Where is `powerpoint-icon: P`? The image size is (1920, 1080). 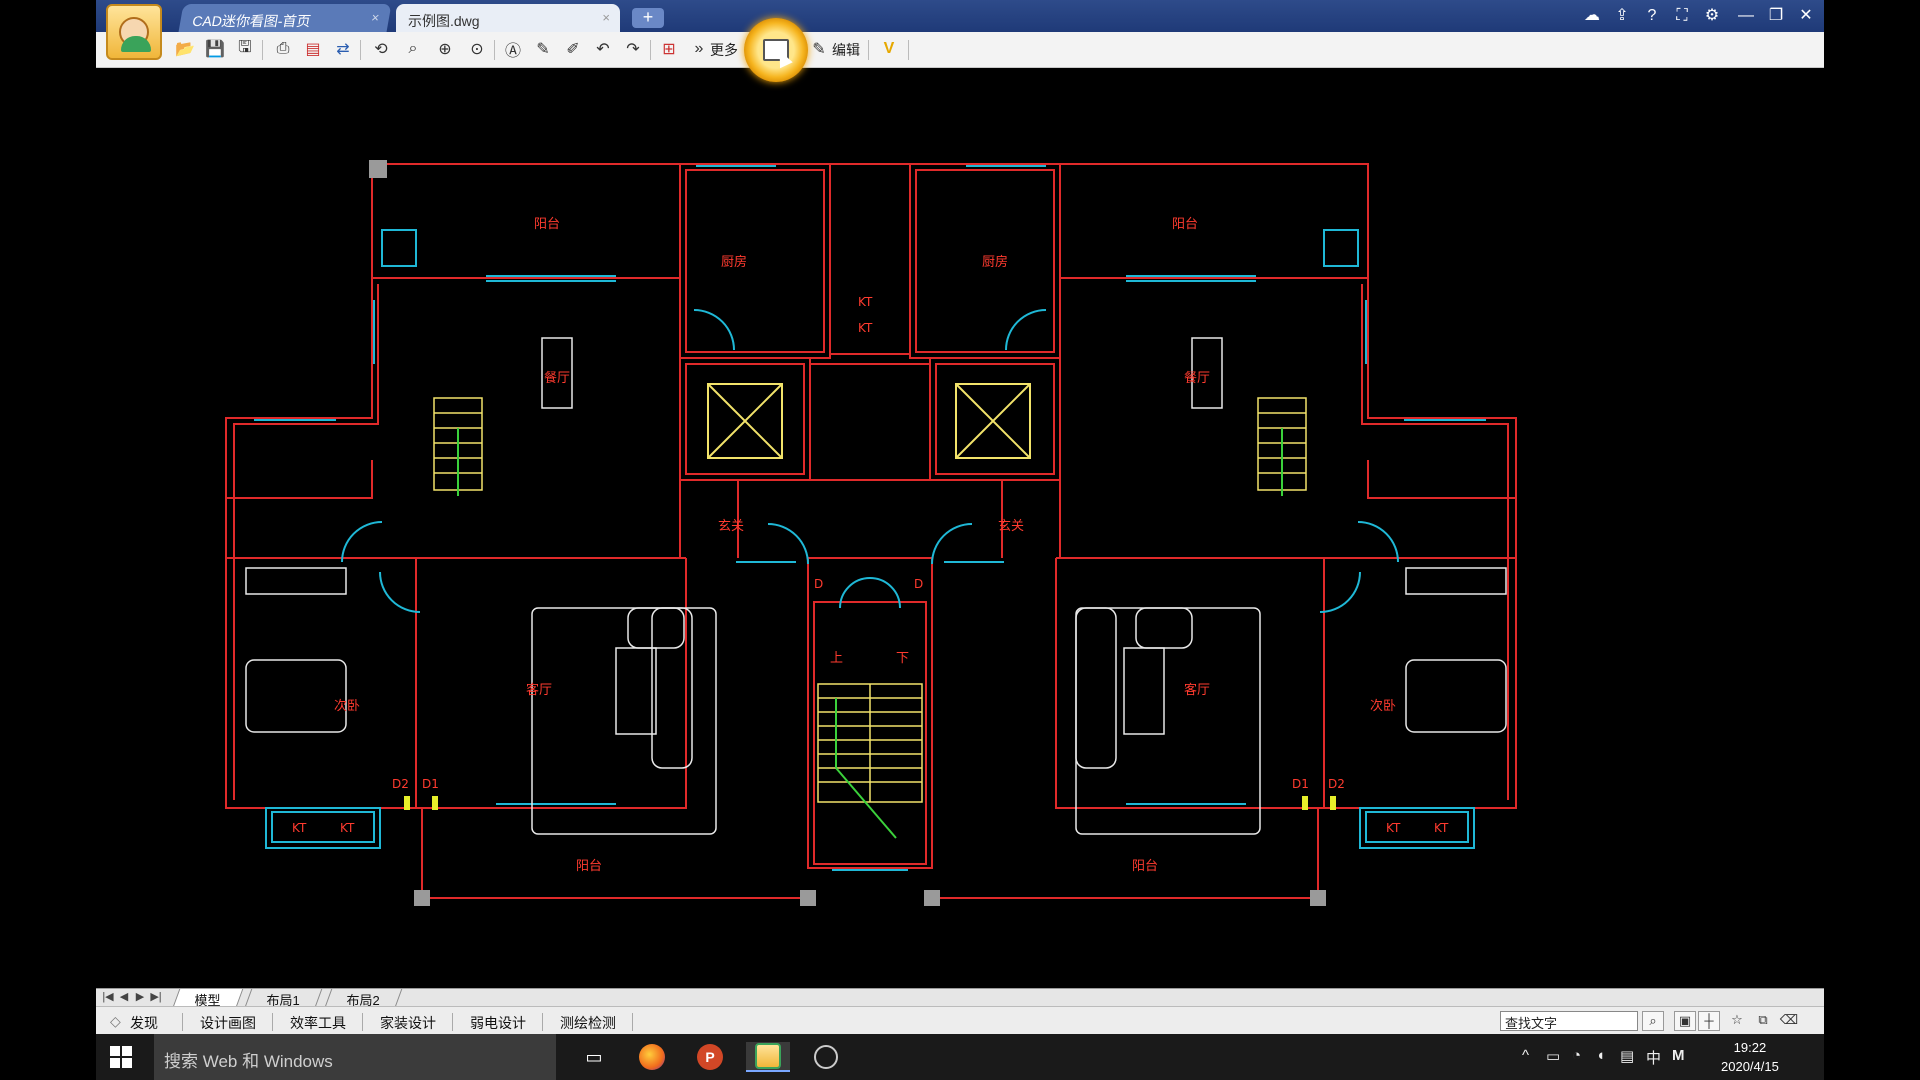 powerpoint-icon: P is located at coordinates (710, 1057).